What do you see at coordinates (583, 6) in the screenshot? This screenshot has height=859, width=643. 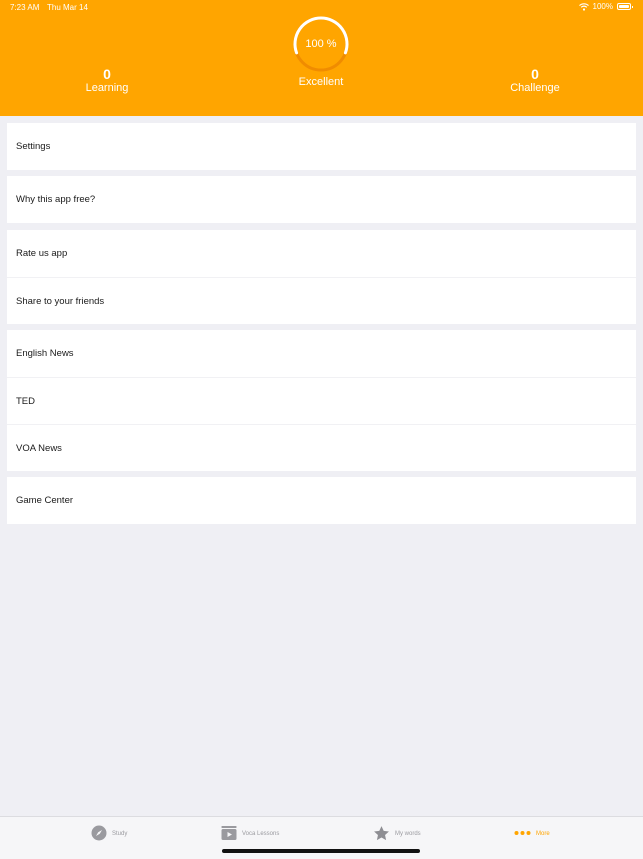 I see `wifi-icon` at bounding box center [583, 6].